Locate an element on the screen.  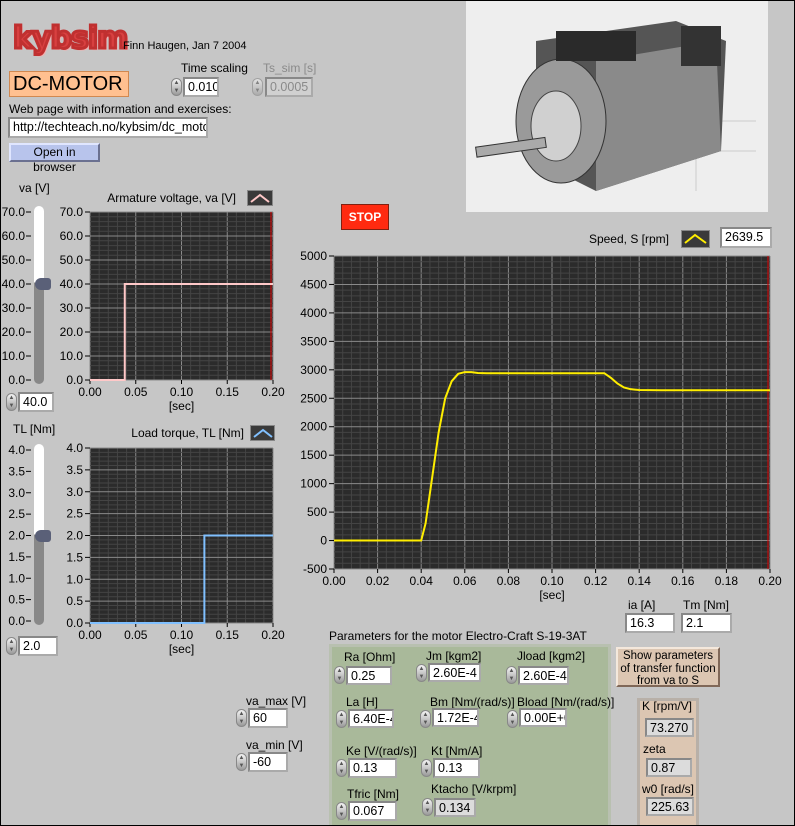
ke-input: 0.13 is located at coordinates (372, 768).